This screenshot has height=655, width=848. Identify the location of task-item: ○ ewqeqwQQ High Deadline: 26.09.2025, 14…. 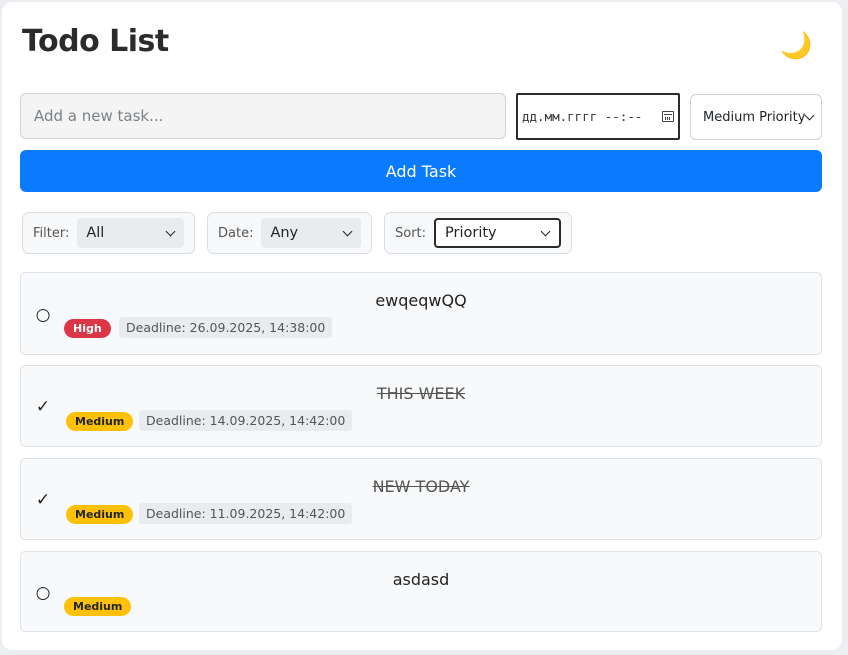
(421, 313).